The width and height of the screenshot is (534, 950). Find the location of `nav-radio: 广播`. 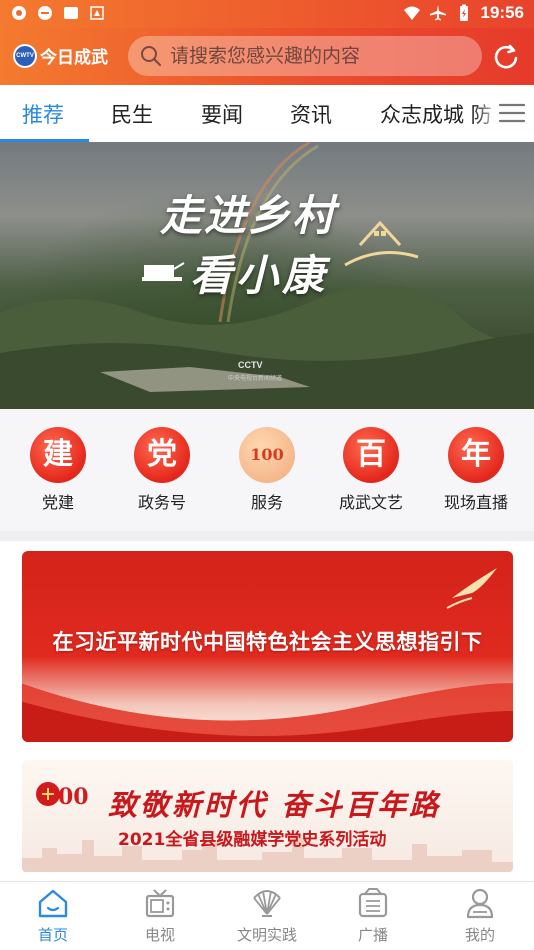

nav-radio: 广播 is located at coordinates (373, 915).